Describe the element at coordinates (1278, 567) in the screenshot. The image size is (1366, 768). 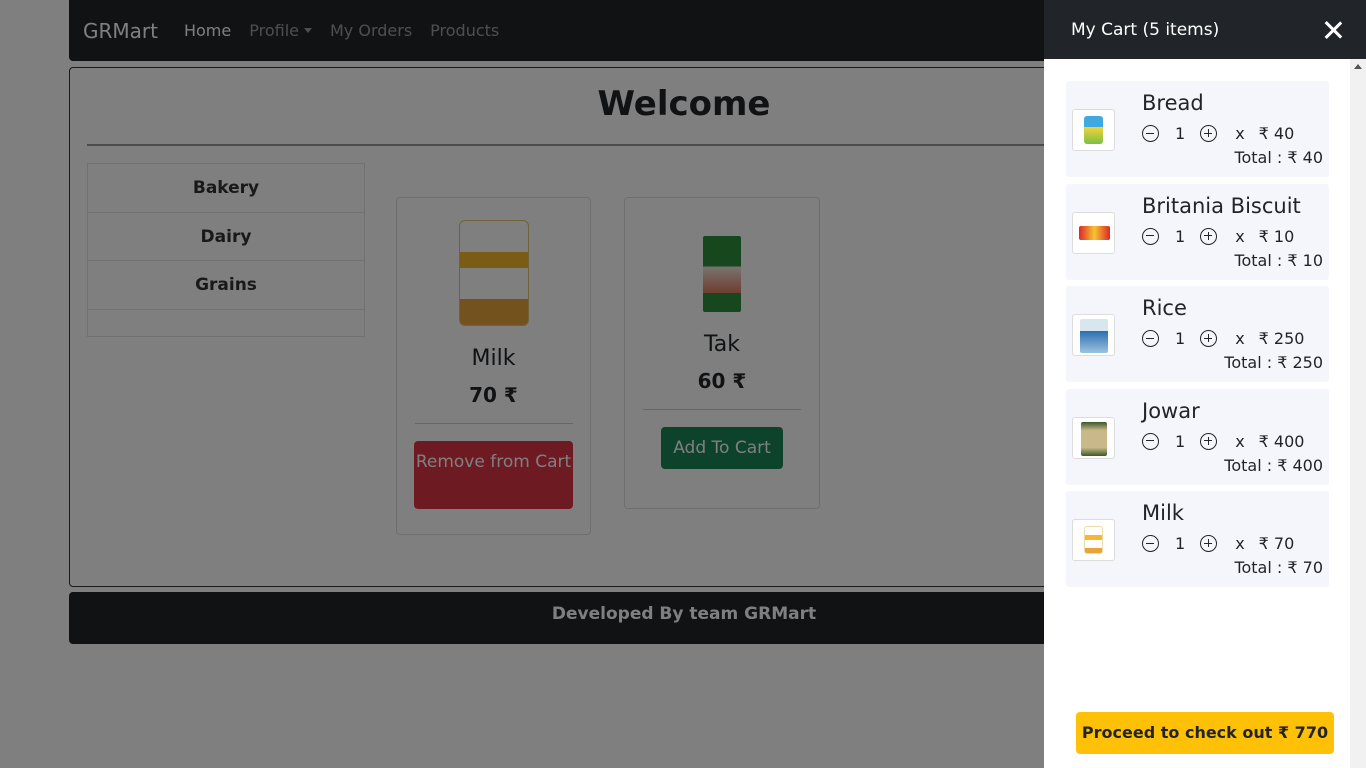
I see `item-total: Total : ₹ 70` at that location.